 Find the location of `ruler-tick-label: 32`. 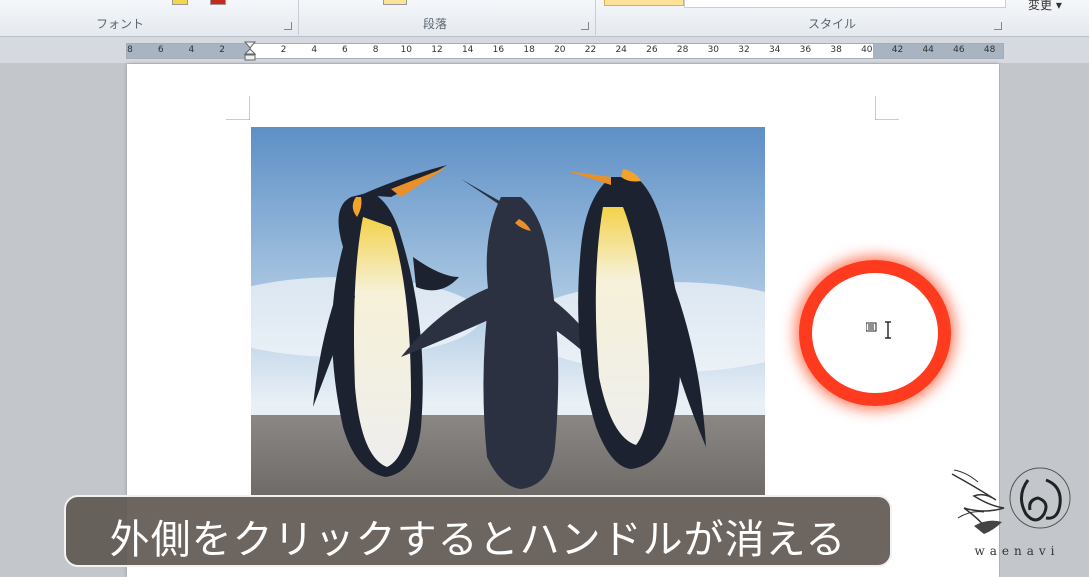

ruler-tick-label: 32 is located at coordinates (744, 50).